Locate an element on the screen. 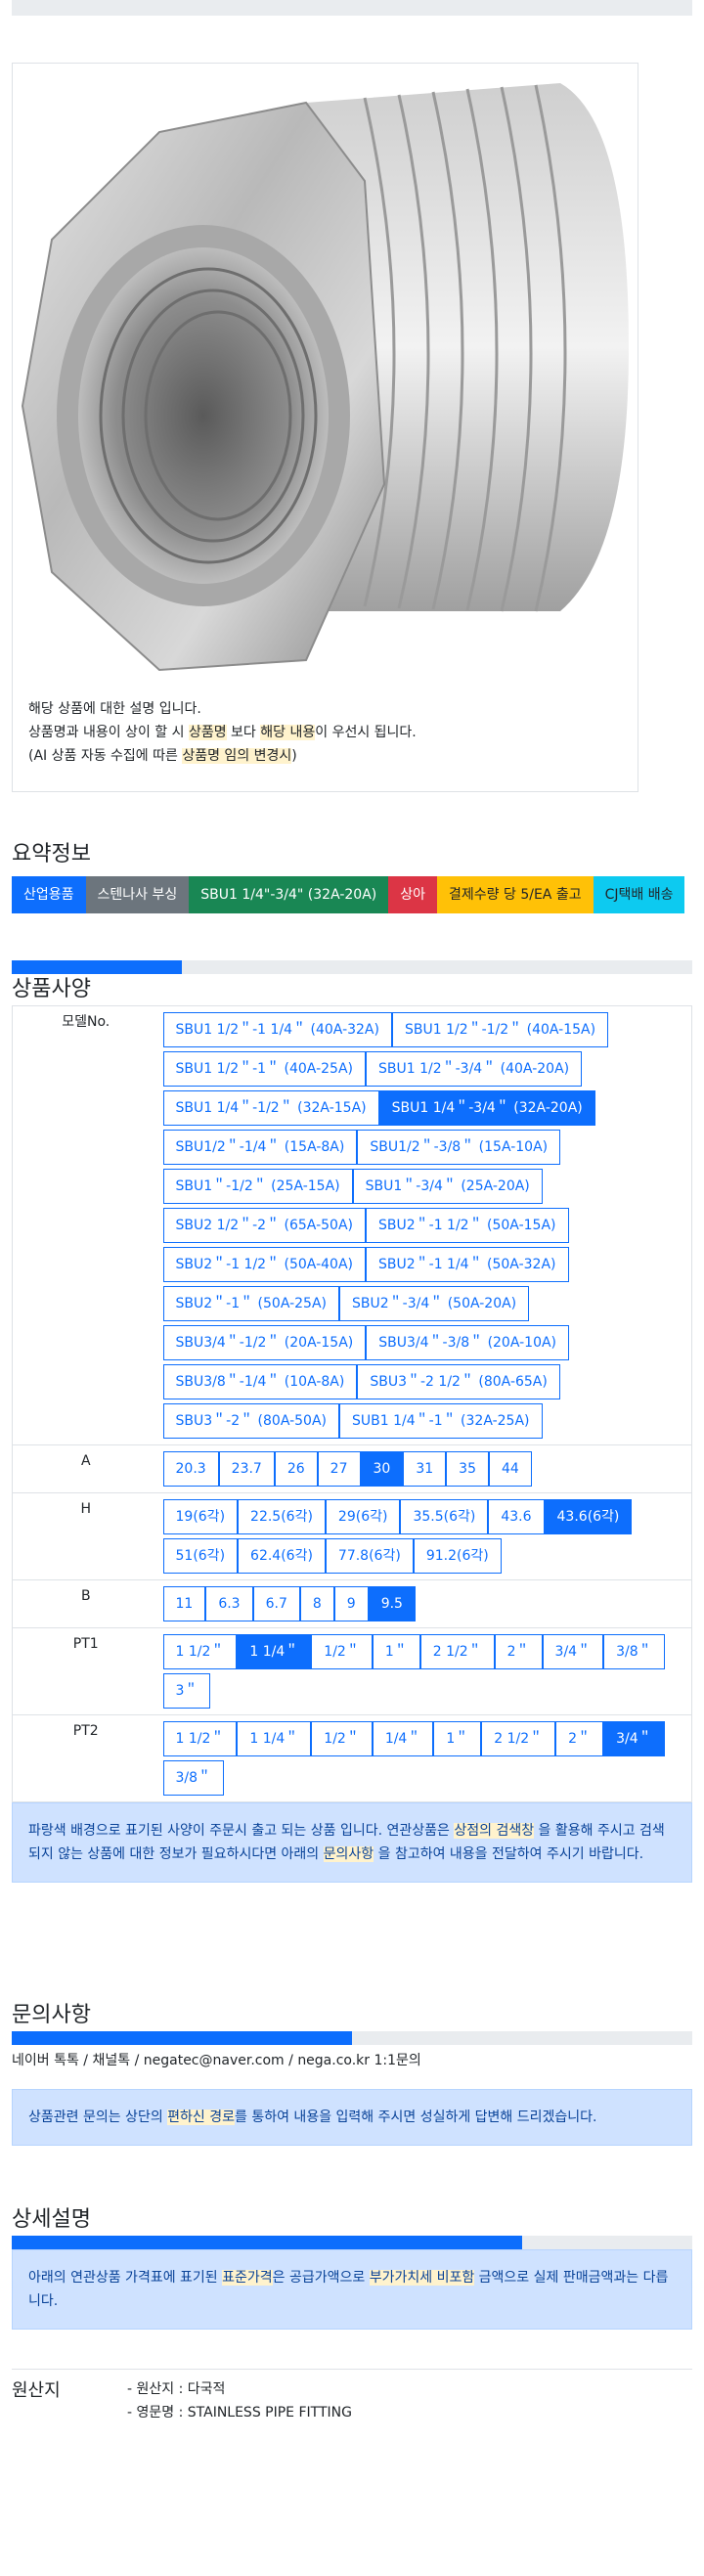 Image resolution: width=704 pixels, height=2576 pixels. spec-option-button: 43.6 is located at coordinates (516, 1516).